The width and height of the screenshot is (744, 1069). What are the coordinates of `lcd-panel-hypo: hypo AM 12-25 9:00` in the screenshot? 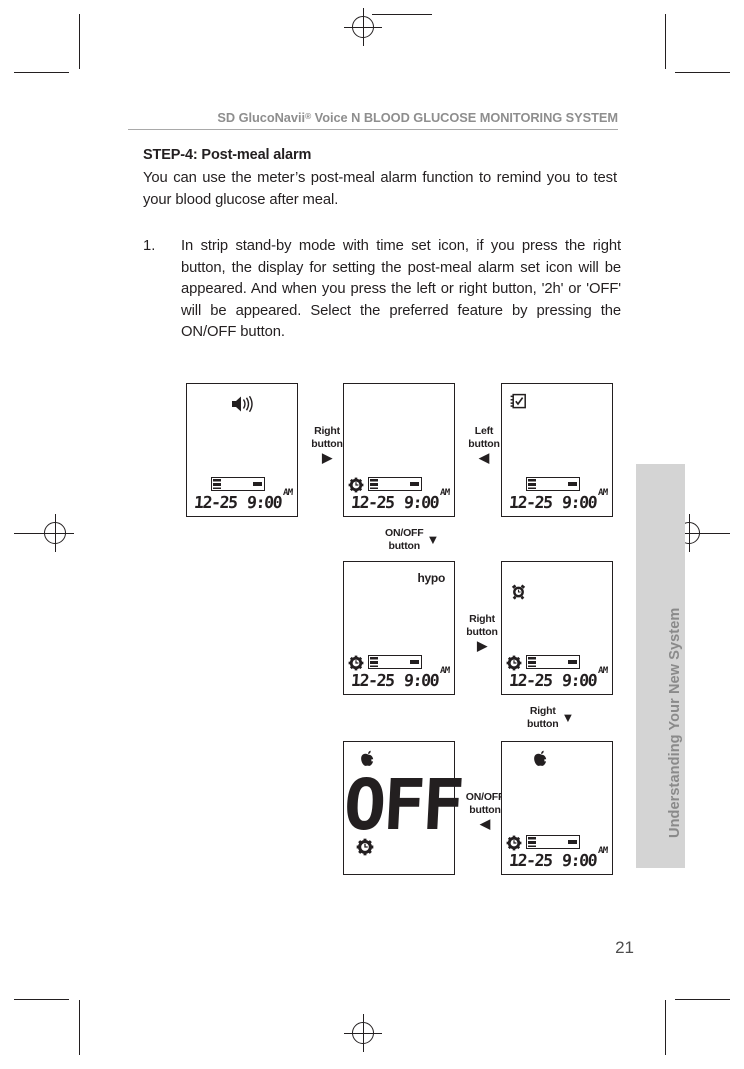 It's located at (399, 628).